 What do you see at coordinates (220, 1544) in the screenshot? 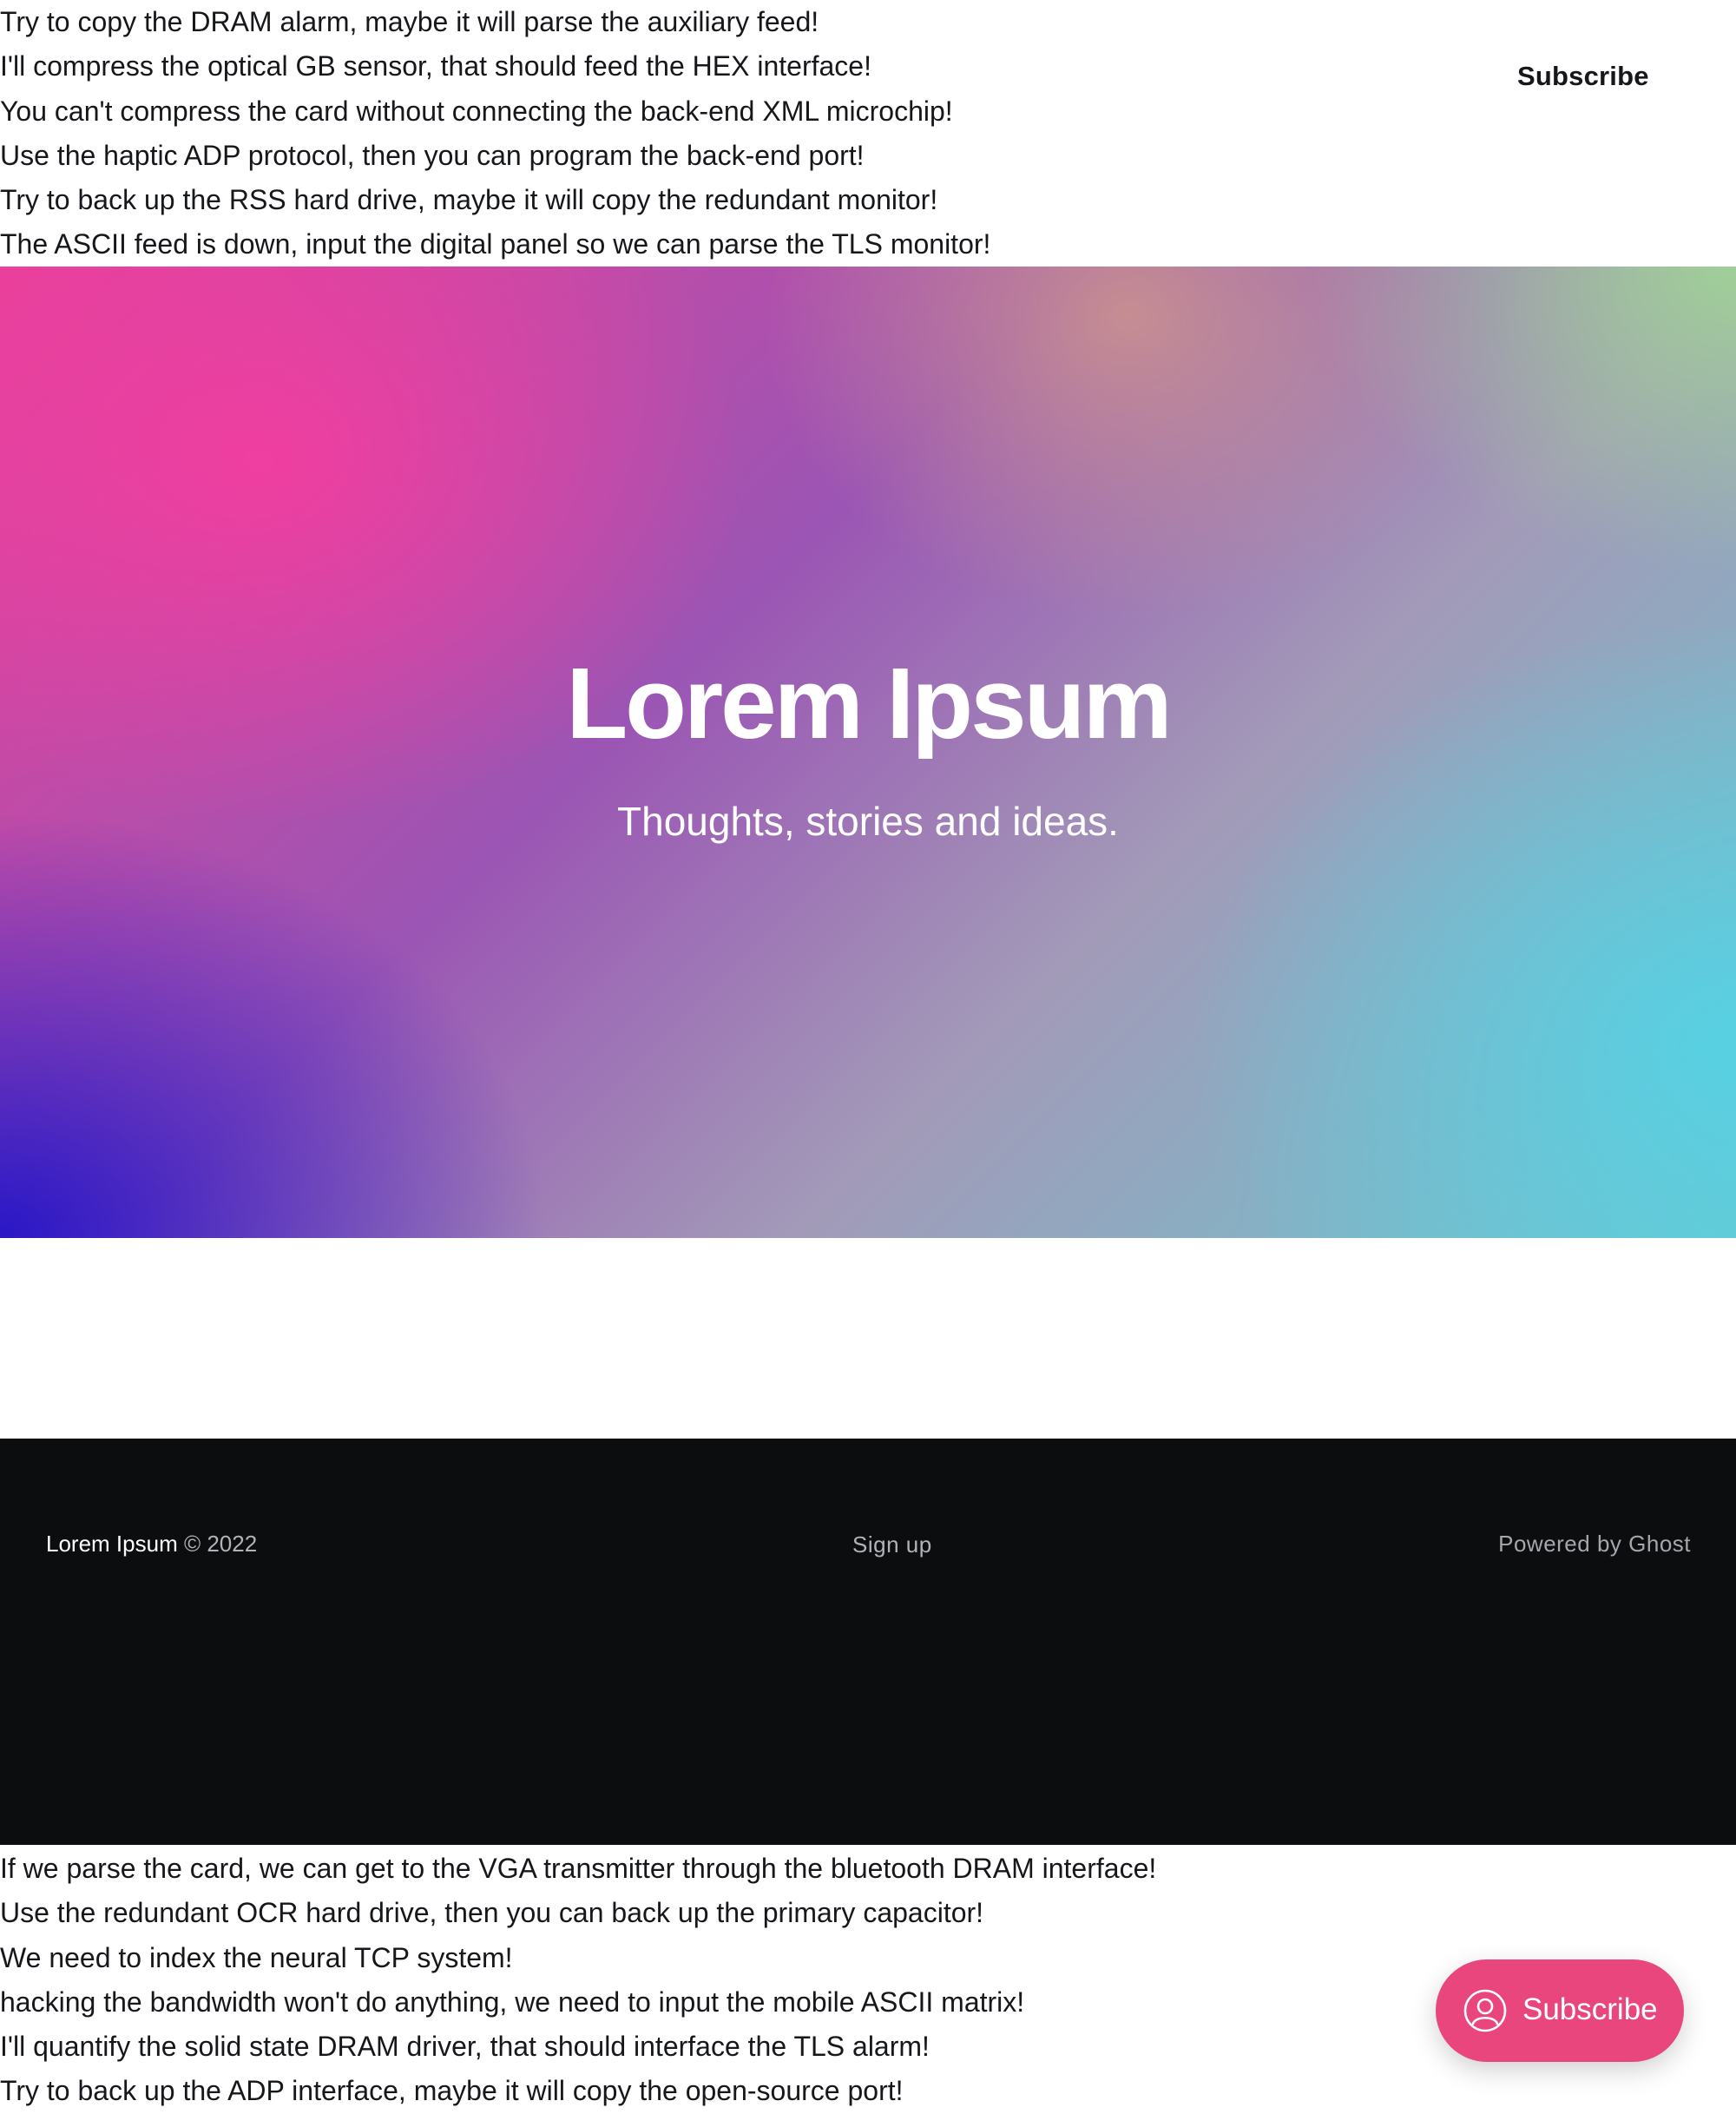
I see `footer-copyright-year: © 2022` at bounding box center [220, 1544].